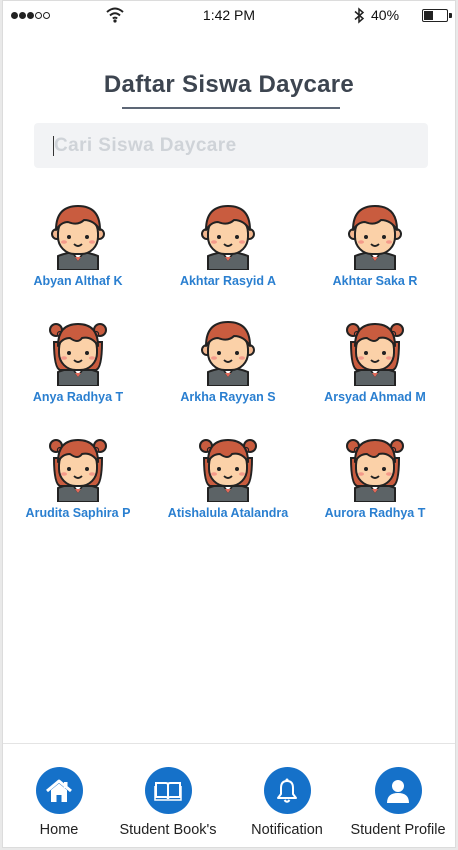  I want to click on nav-student-books-label: Student Book's, so click(168, 830).